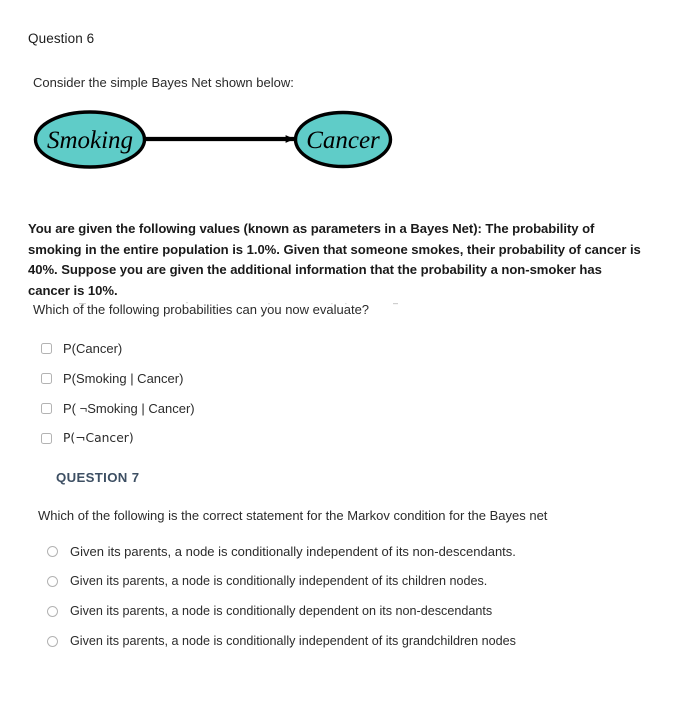 This screenshot has width=697, height=705. What do you see at coordinates (241, 408) in the screenshot?
I see `option-row-p-not-smoking-given-cancer: P( ¬Smoking | Cancer)` at bounding box center [241, 408].